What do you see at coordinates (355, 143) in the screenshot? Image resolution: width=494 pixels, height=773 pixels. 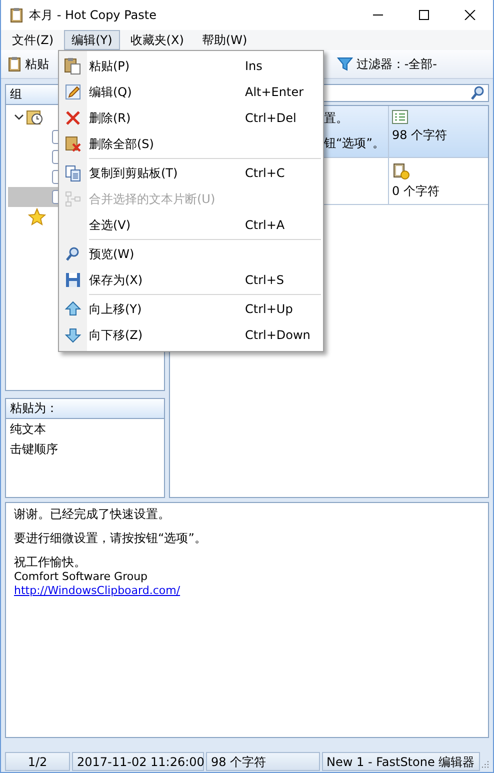 I see `clip-text: 钮“选项”。` at bounding box center [355, 143].